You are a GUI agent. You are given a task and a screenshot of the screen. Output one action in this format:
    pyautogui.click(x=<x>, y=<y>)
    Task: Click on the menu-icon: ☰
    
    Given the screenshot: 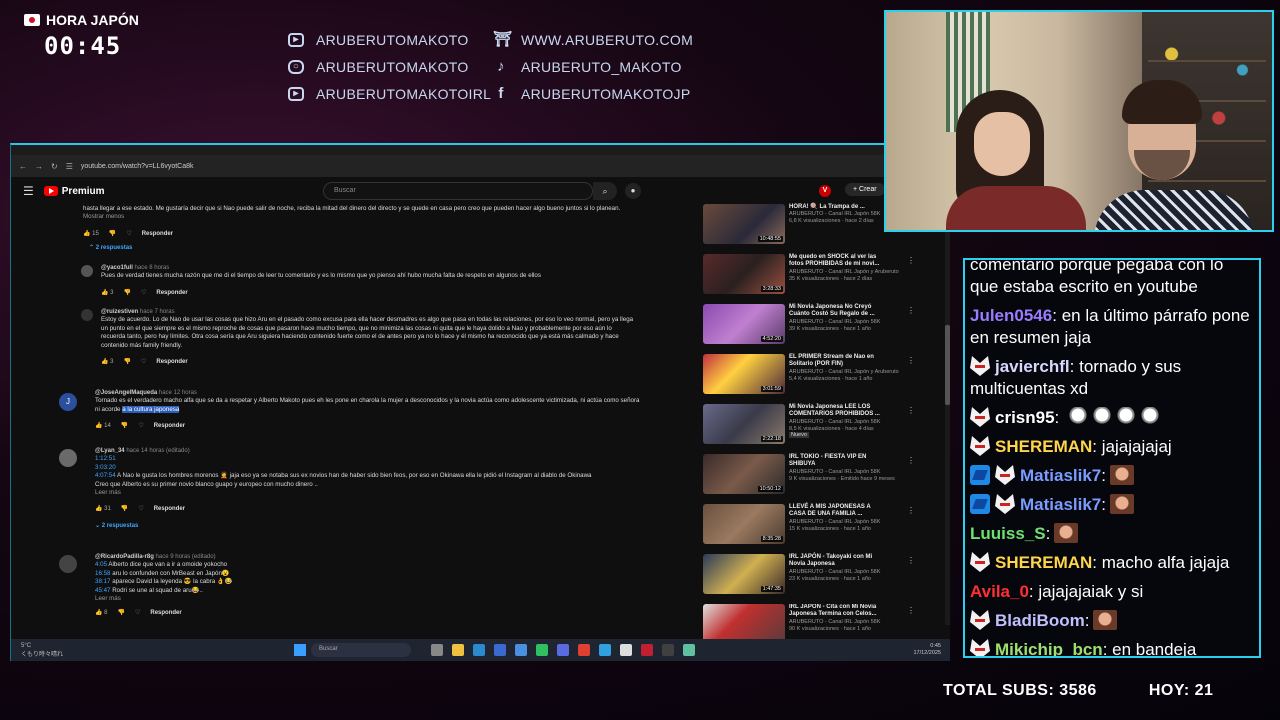 What is the action you would take?
    pyautogui.click(x=28, y=191)
    